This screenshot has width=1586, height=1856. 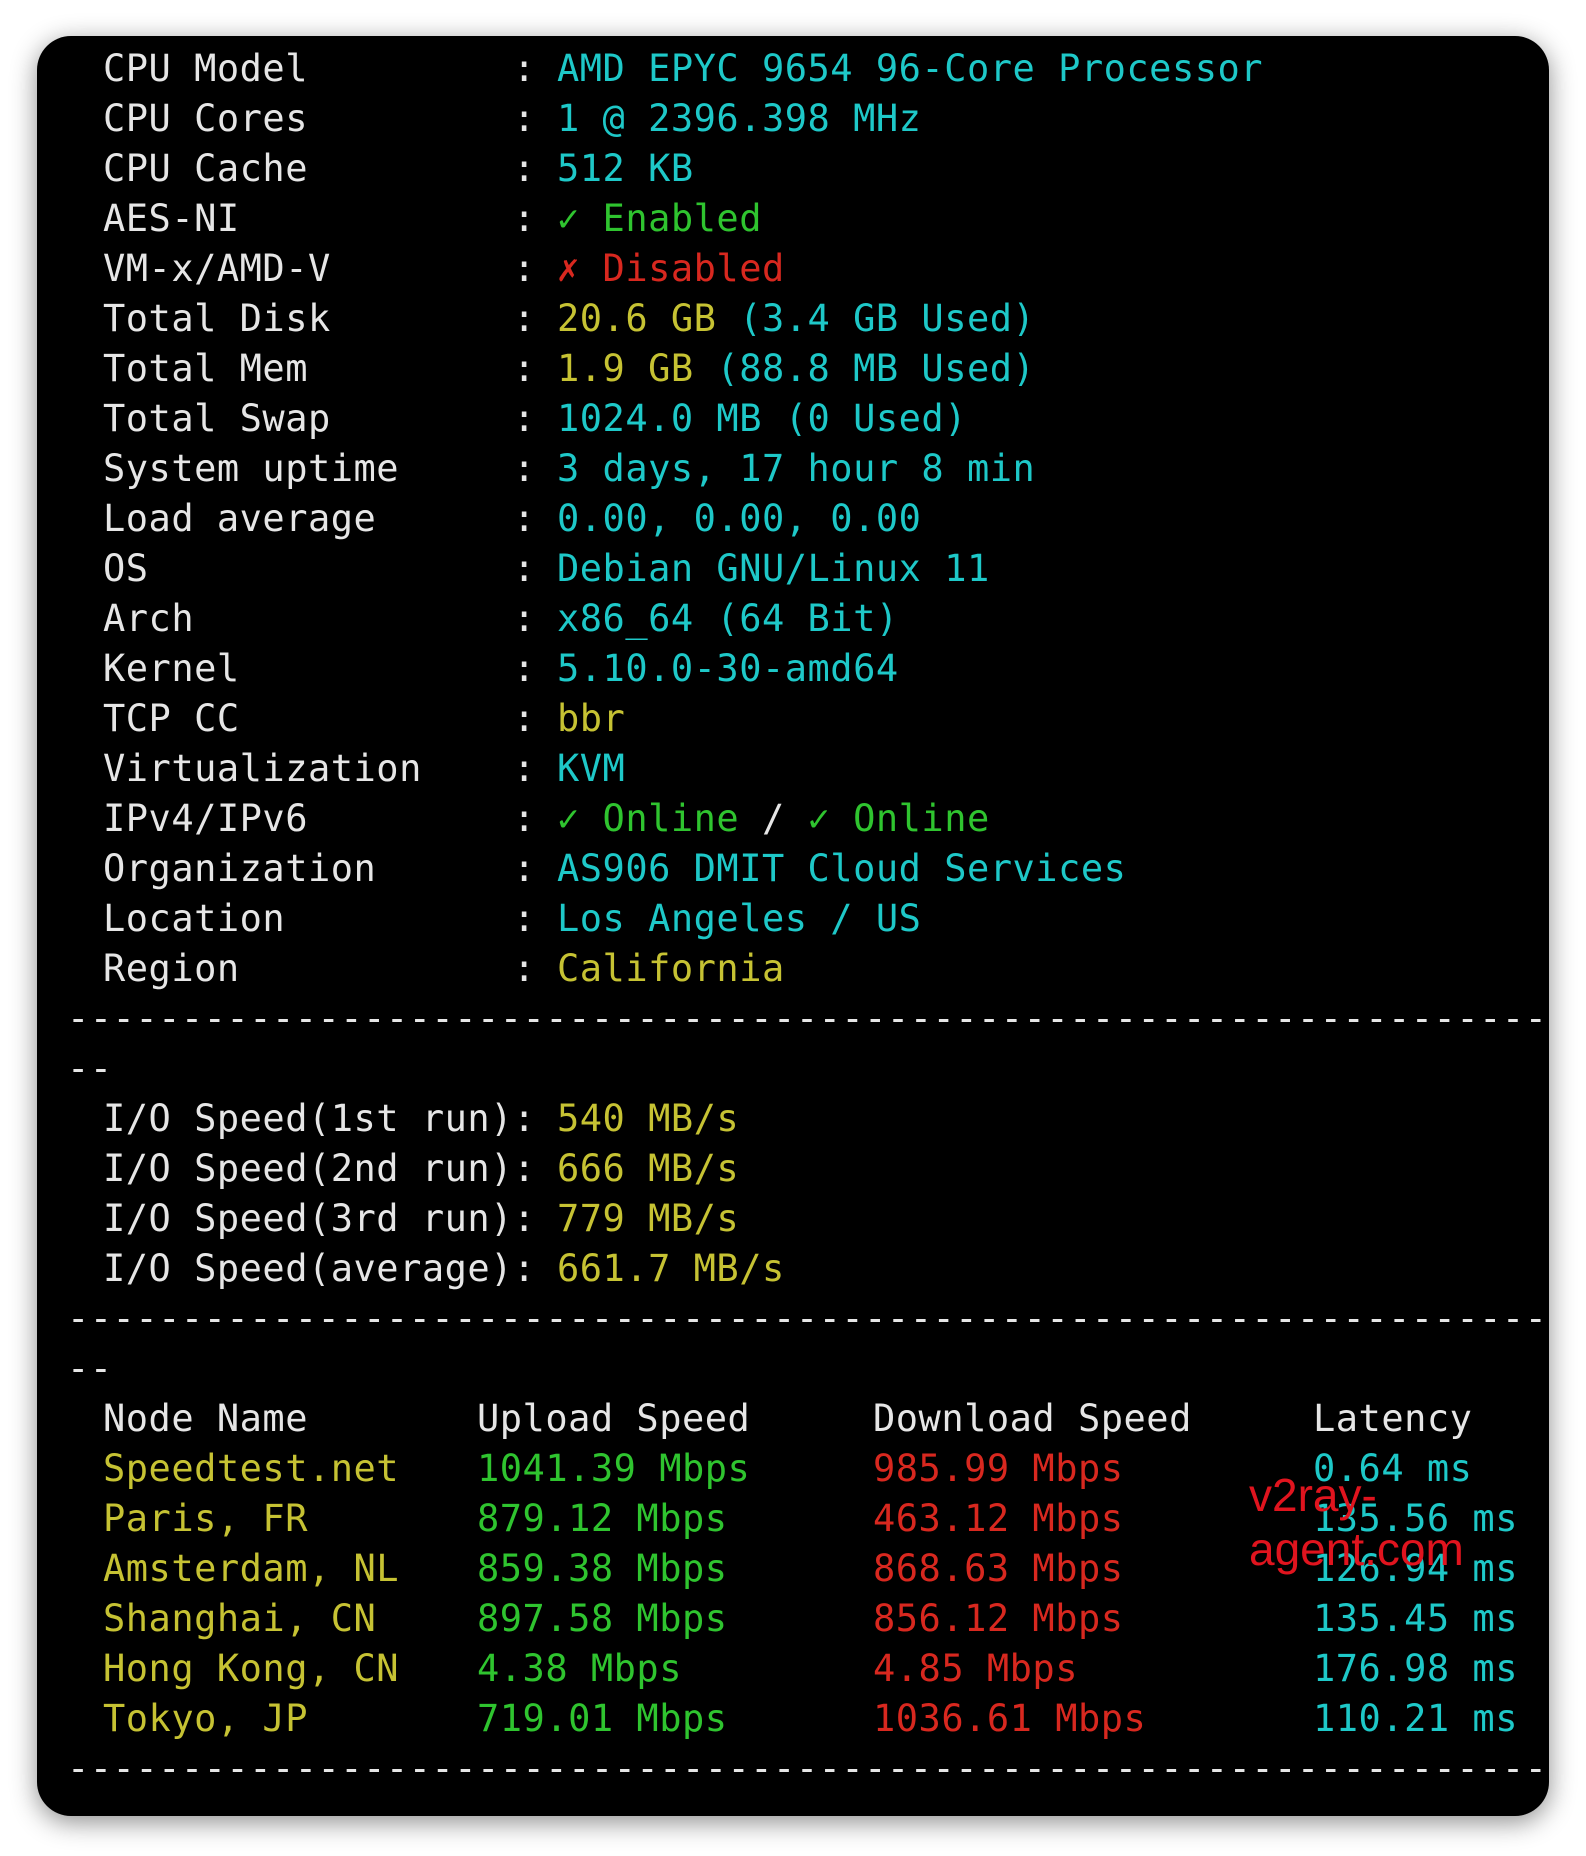 I want to click on sysinfo-value: ✗ Disabled, so click(x=671, y=268).